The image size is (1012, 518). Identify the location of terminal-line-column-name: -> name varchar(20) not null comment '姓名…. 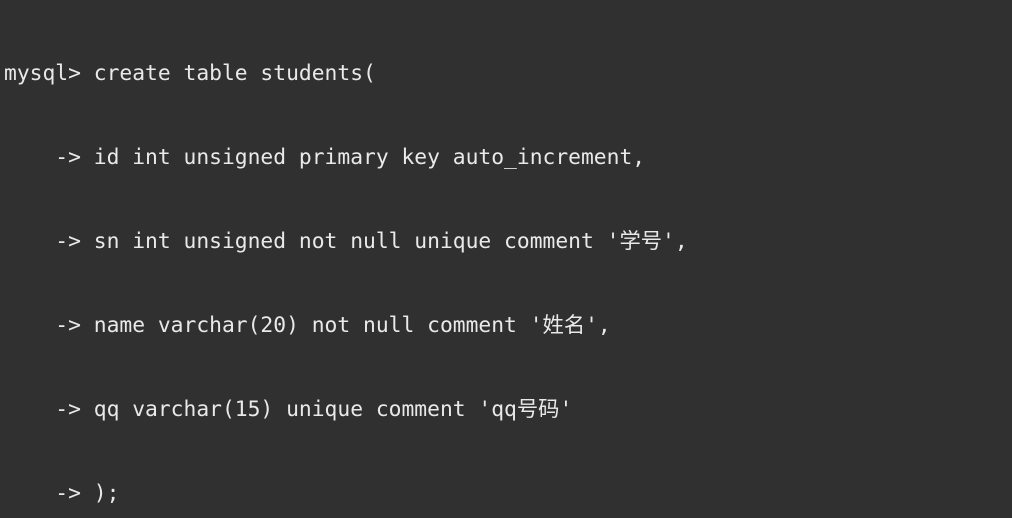
(307, 325).